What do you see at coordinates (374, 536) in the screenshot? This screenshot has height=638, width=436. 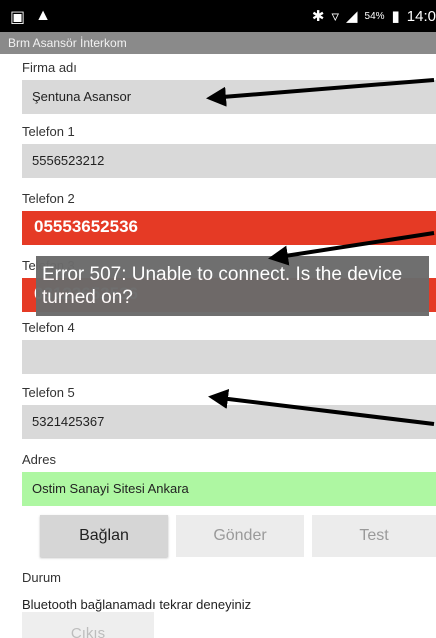 I see `test-button: Test` at bounding box center [374, 536].